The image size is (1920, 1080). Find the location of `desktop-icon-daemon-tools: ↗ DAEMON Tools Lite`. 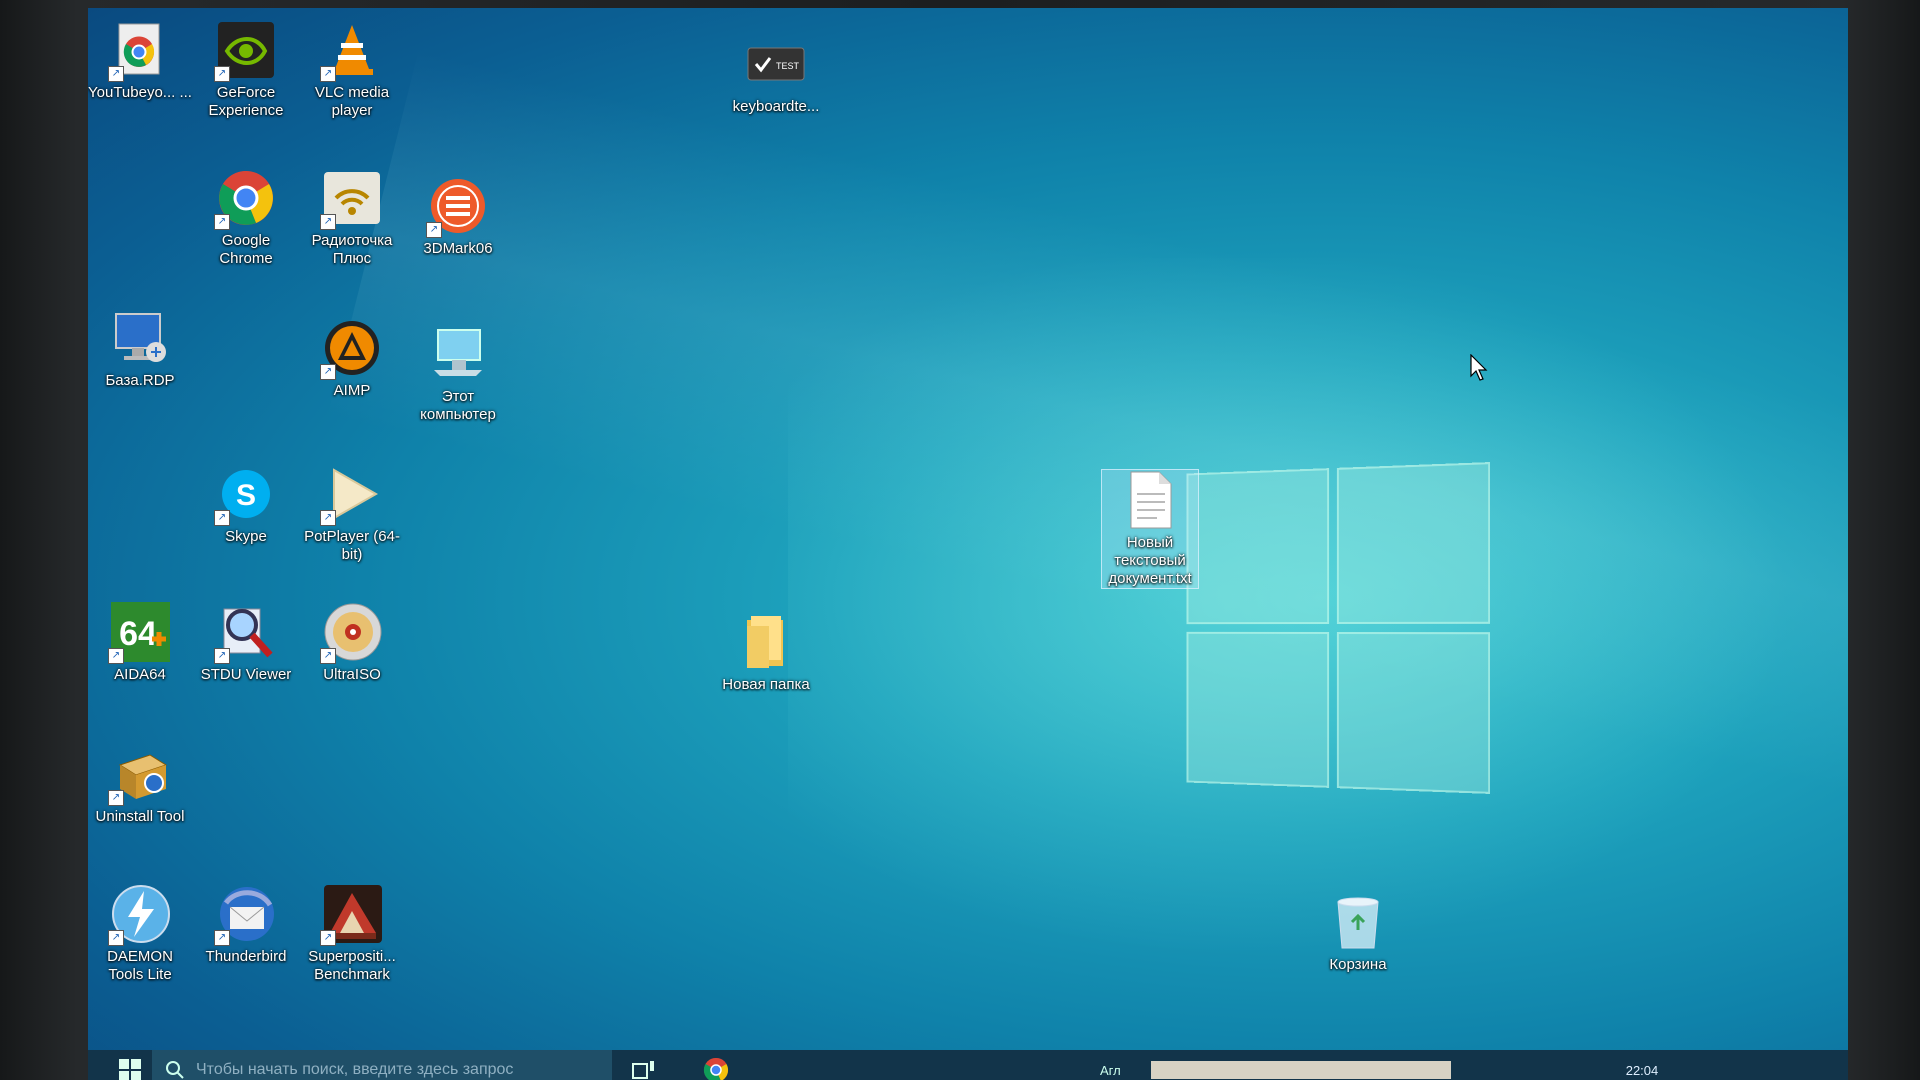

desktop-icon-daemon-tools: ↗ DAEMON Tools Lite is located at coordinates (140, 934).